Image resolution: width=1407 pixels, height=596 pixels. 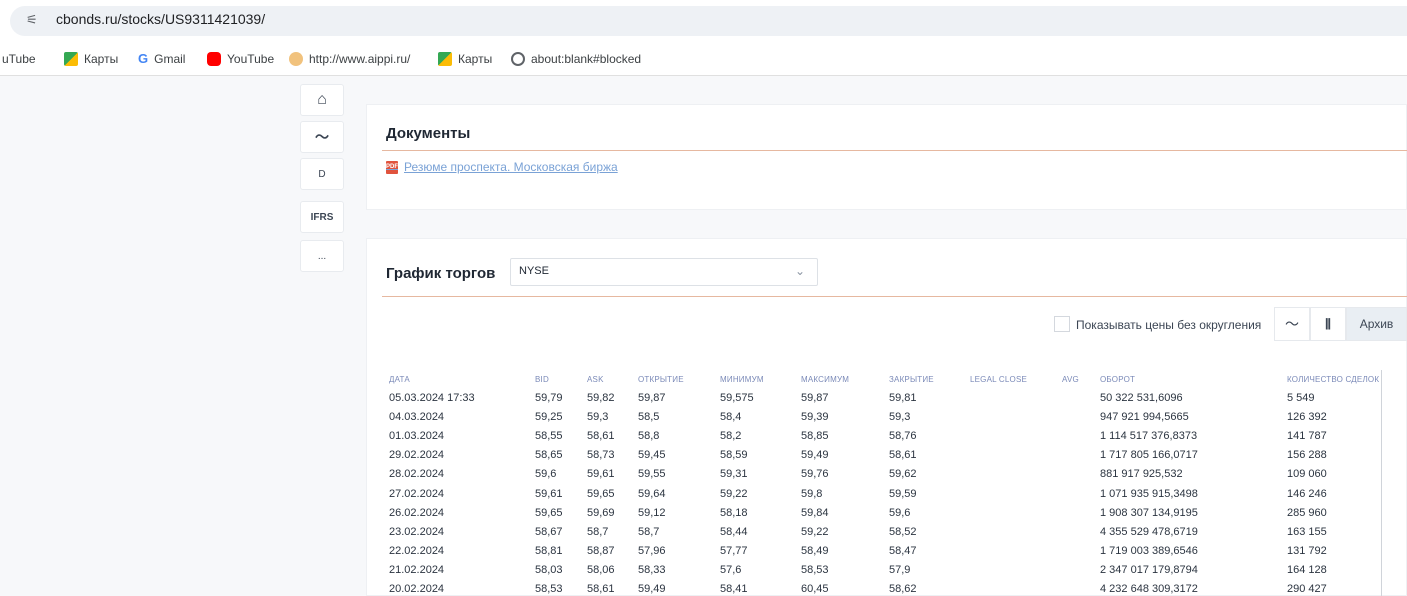 What do you see at coordinates (428, 133) in the screenshot?
I see `documents-title: Документы` at bounding box center [428, 133].